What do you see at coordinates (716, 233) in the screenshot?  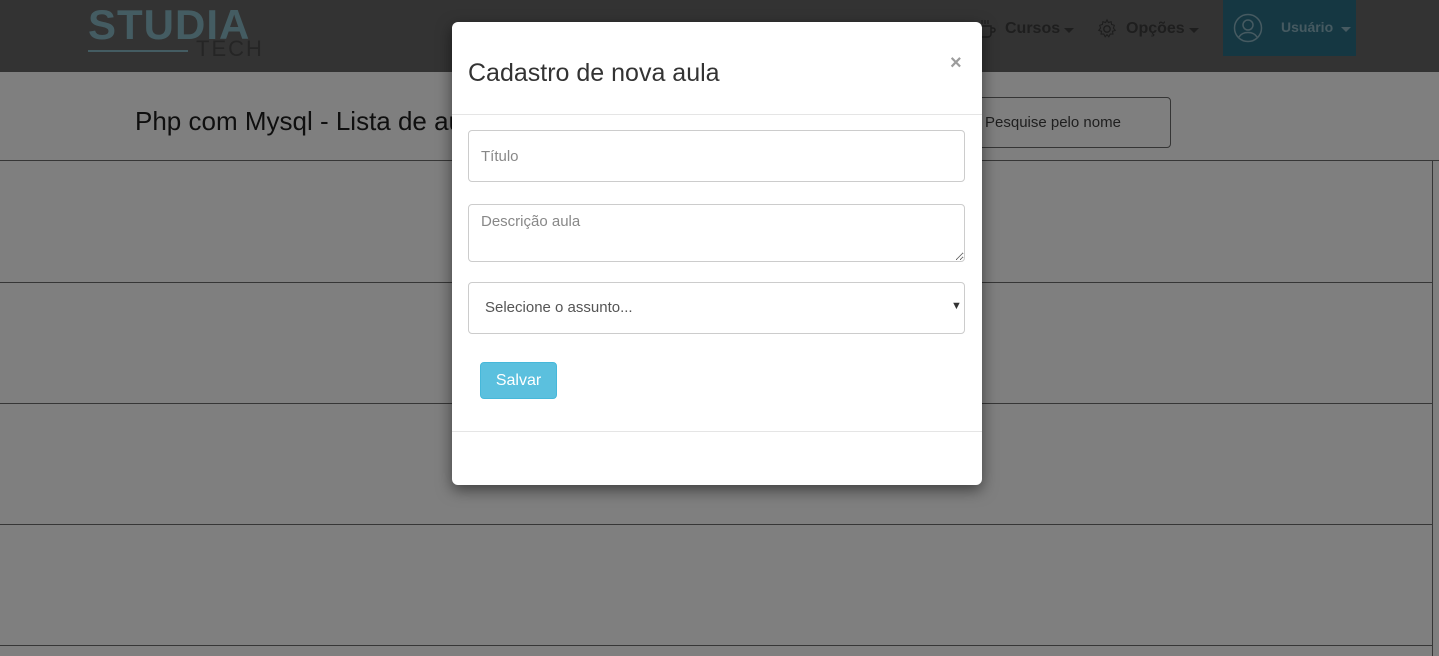 I see `descricao-textarea` at bounding box center [716, 233].